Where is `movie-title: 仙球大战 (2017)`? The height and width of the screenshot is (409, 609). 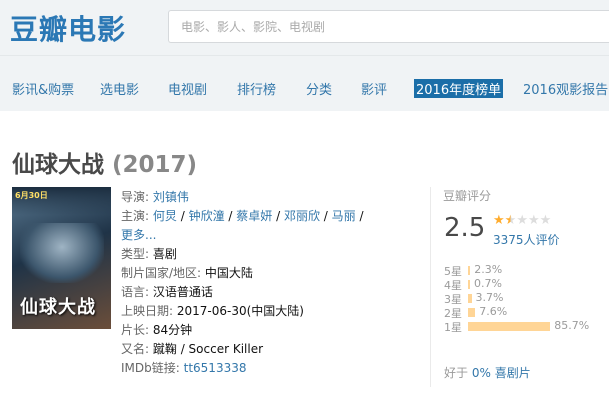 movie-title: 仙球大战 (2017) is located at coordinates (104, 162).